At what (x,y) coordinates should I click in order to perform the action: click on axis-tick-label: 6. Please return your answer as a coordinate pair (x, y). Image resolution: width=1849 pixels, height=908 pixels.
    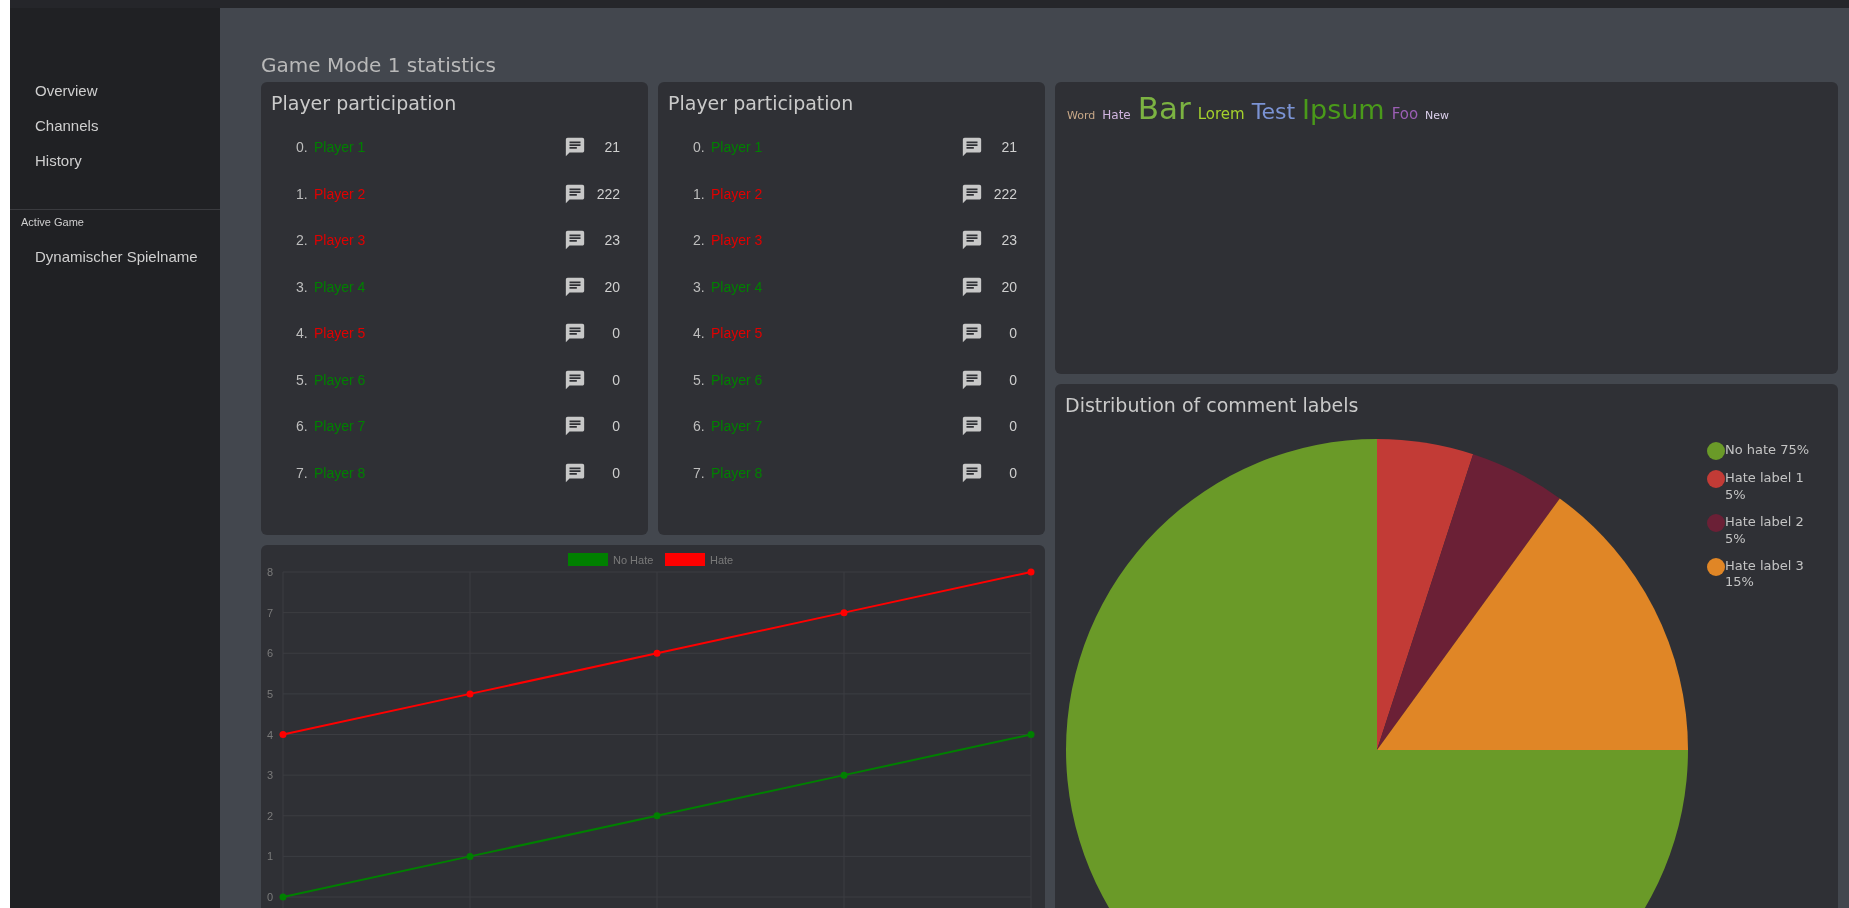
    Looking at the image, I should click on (269, 653).